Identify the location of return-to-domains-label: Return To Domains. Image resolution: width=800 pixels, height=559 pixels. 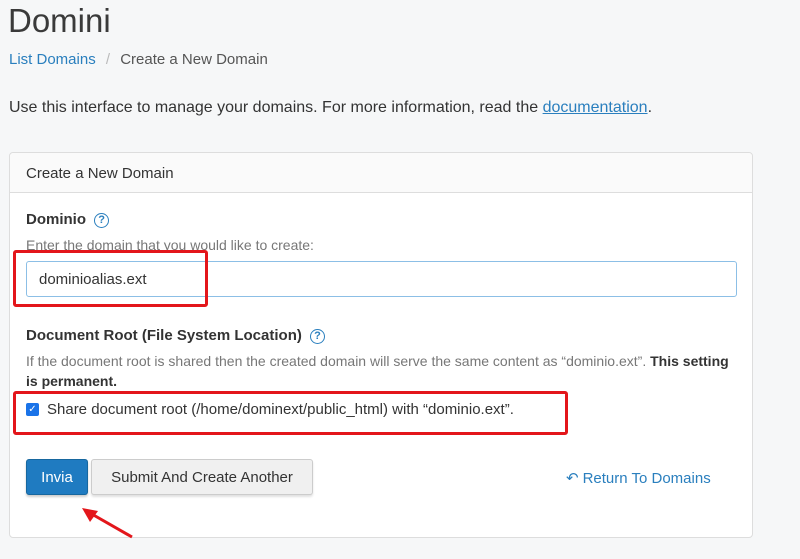
(646, 478).